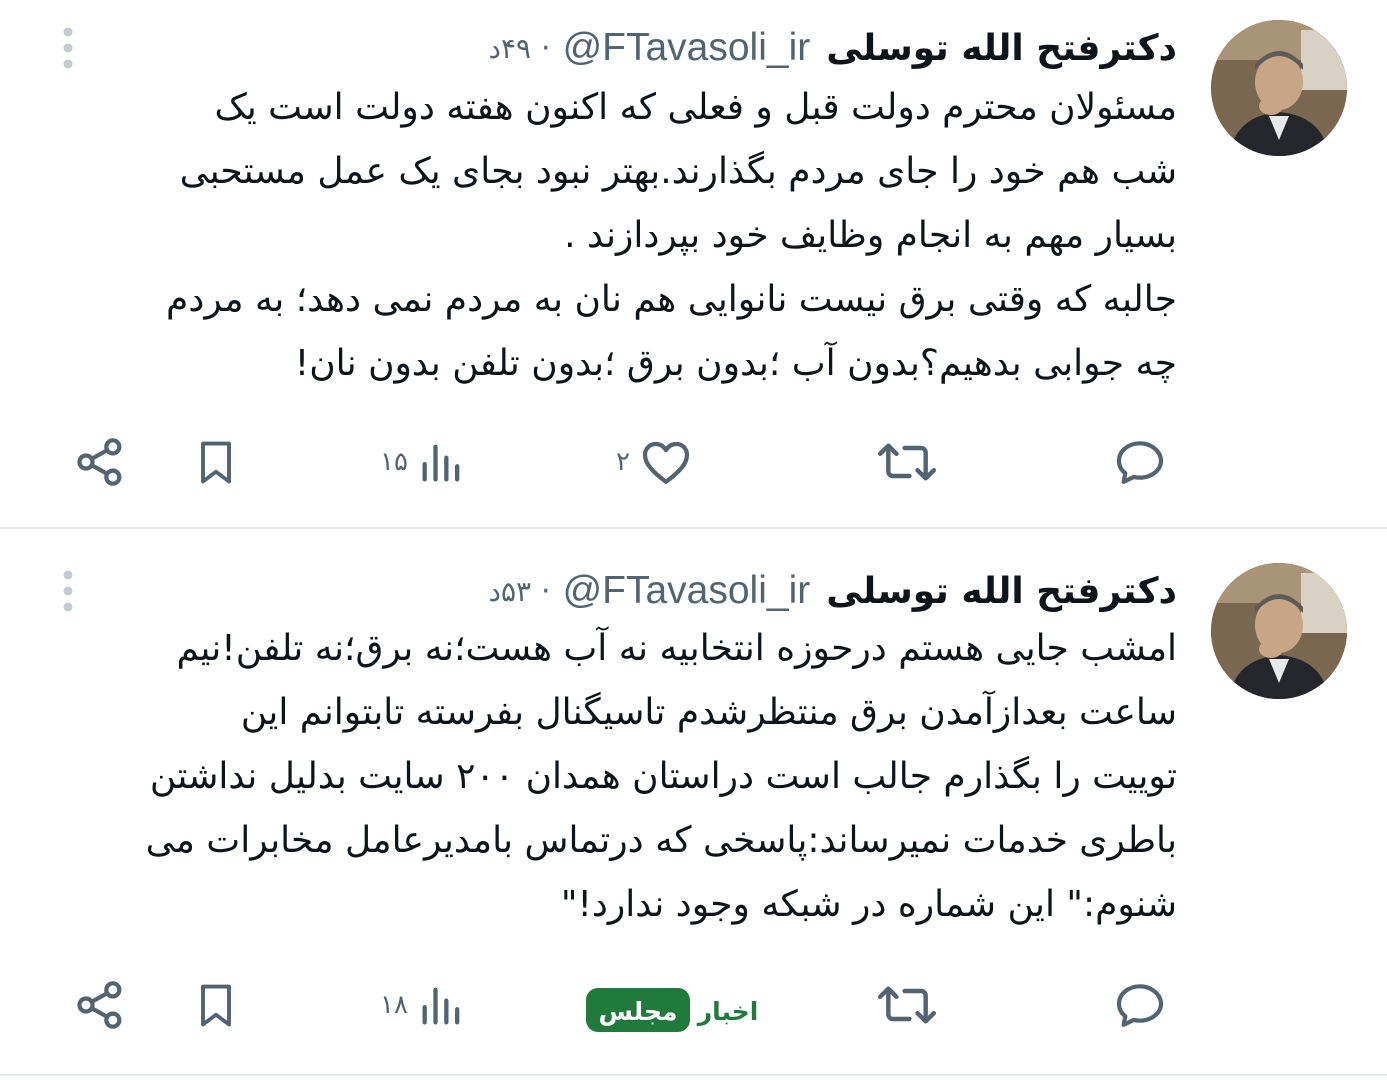  I want to click on views-button: ۱۵, so click(424, 462).